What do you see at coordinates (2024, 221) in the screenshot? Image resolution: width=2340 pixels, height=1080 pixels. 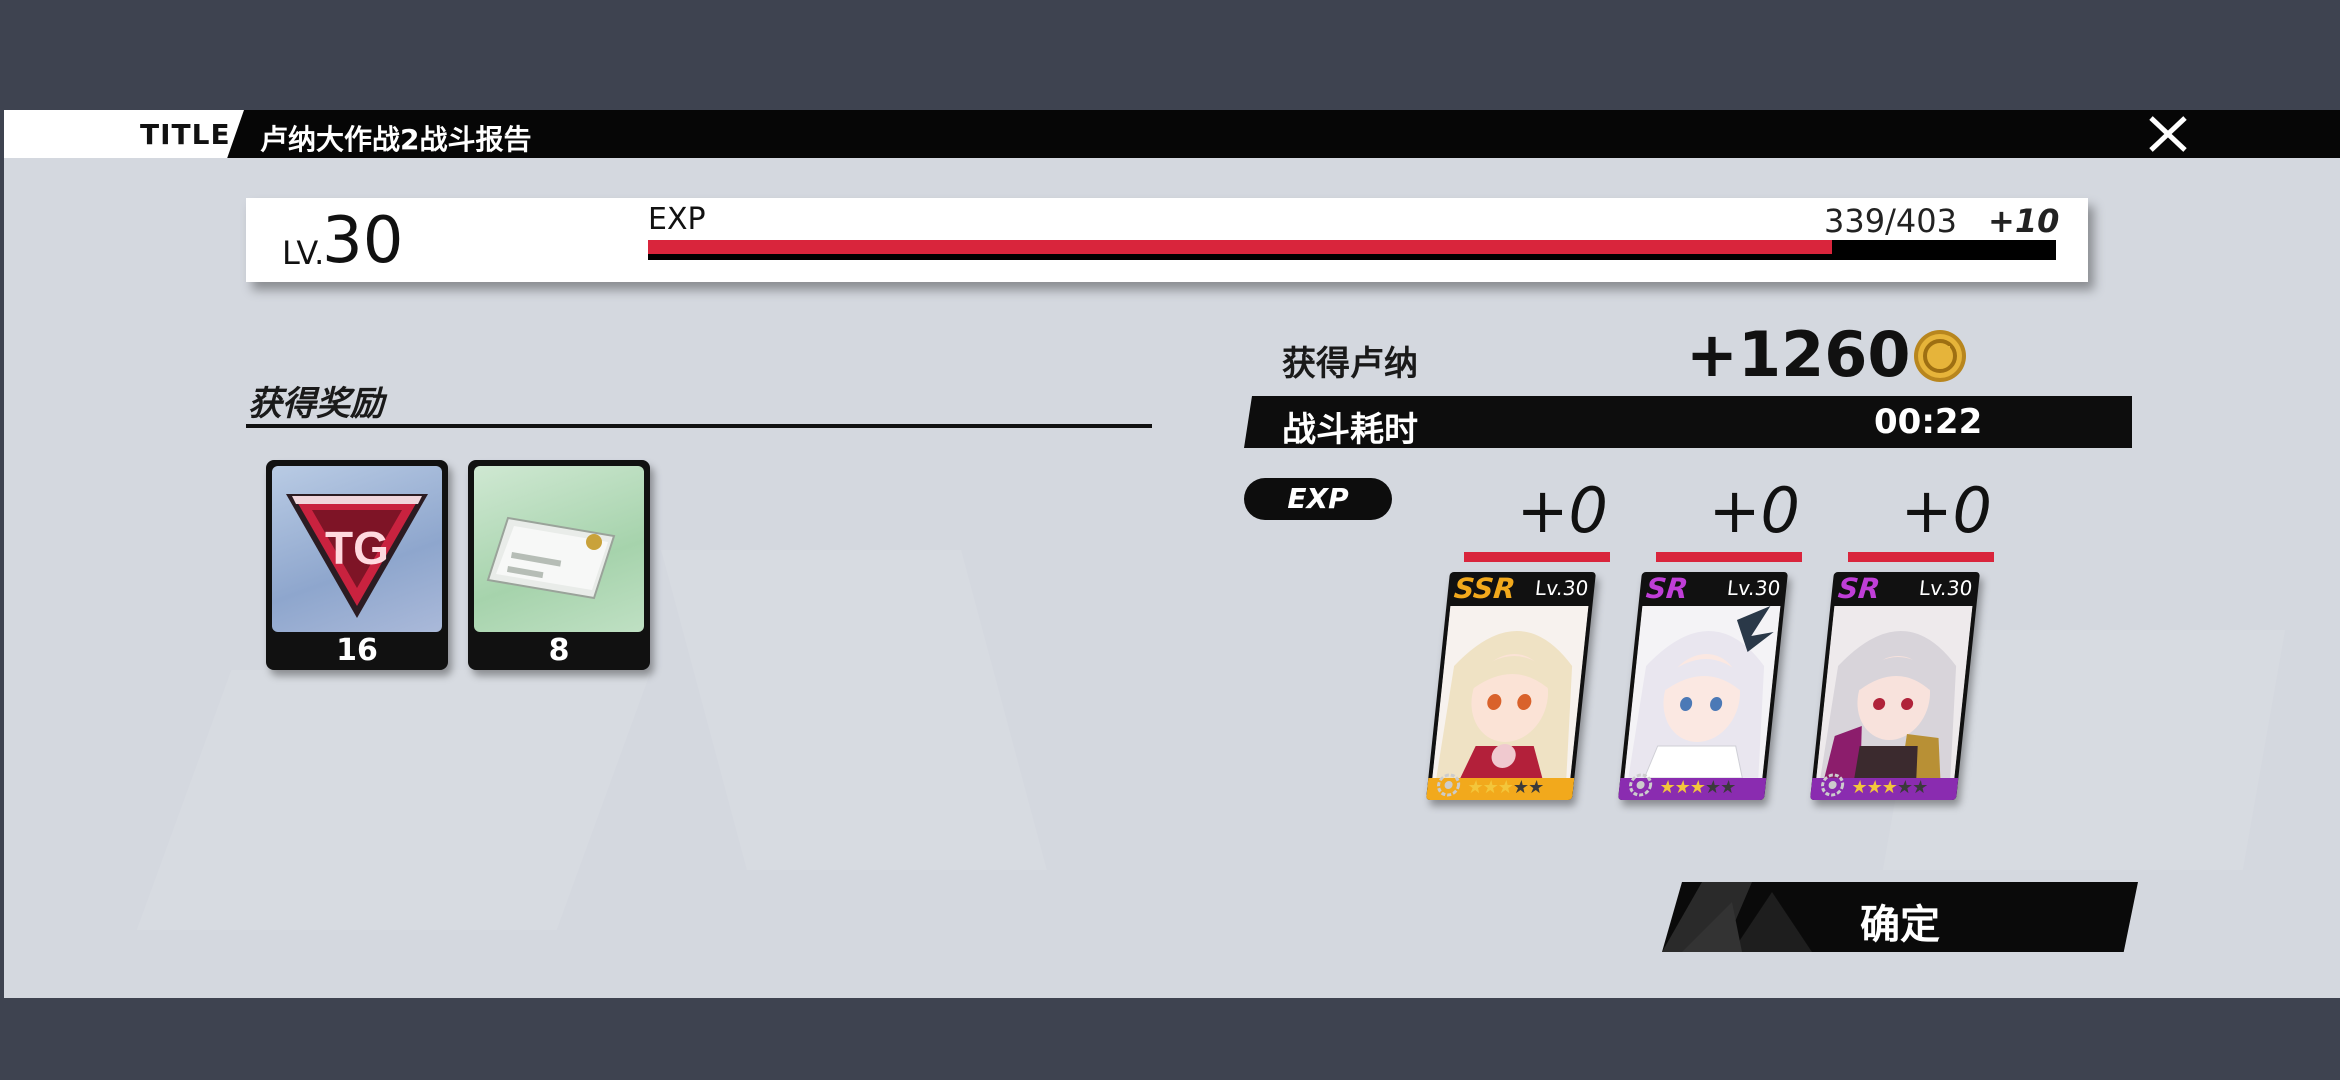 I see `exp-gain: +10` at bounding box center [2024, 221].